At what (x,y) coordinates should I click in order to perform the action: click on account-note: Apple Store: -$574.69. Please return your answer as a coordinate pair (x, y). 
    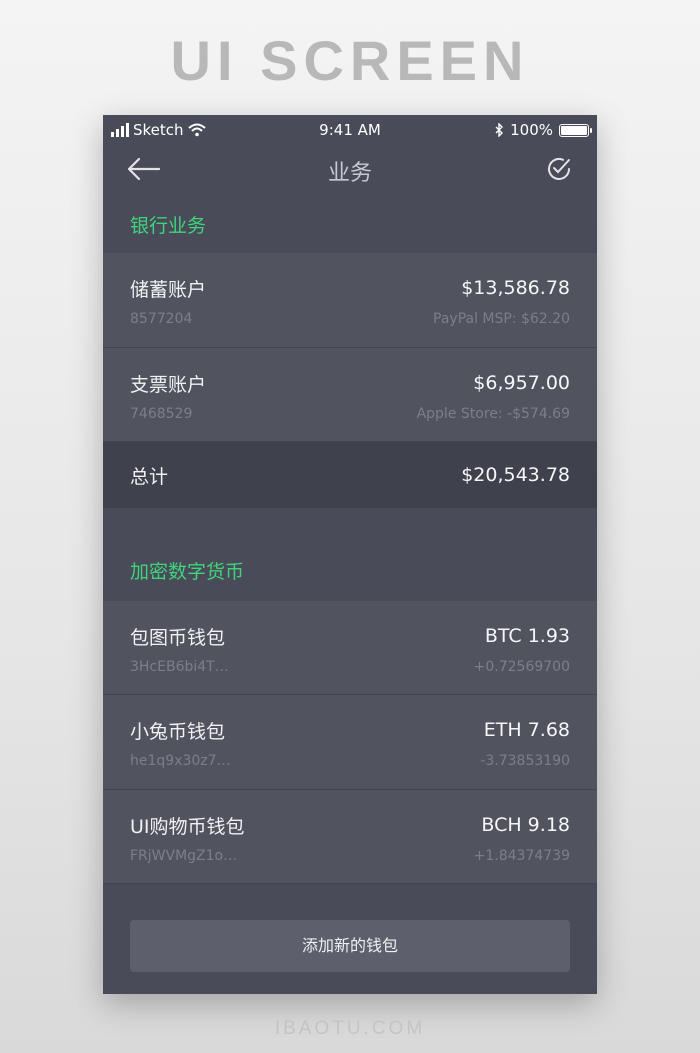
    Looking at the image, I should click on (493, 414).